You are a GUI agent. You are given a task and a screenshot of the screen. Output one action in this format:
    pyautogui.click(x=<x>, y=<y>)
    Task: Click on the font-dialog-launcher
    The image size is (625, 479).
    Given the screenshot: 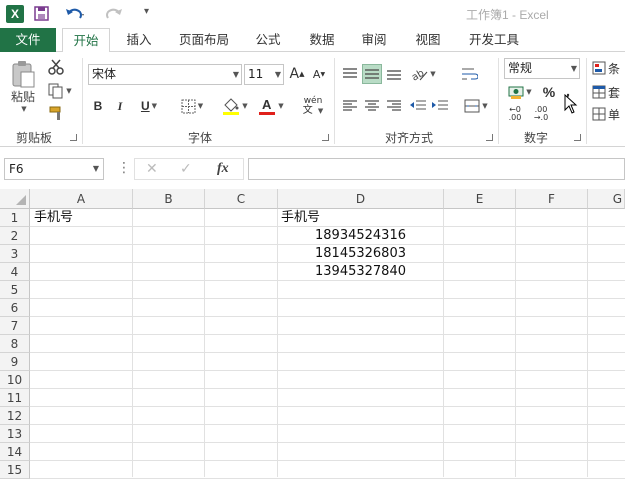 What is the action you would take?
    pyautogui.click(x=325, y=137)
    